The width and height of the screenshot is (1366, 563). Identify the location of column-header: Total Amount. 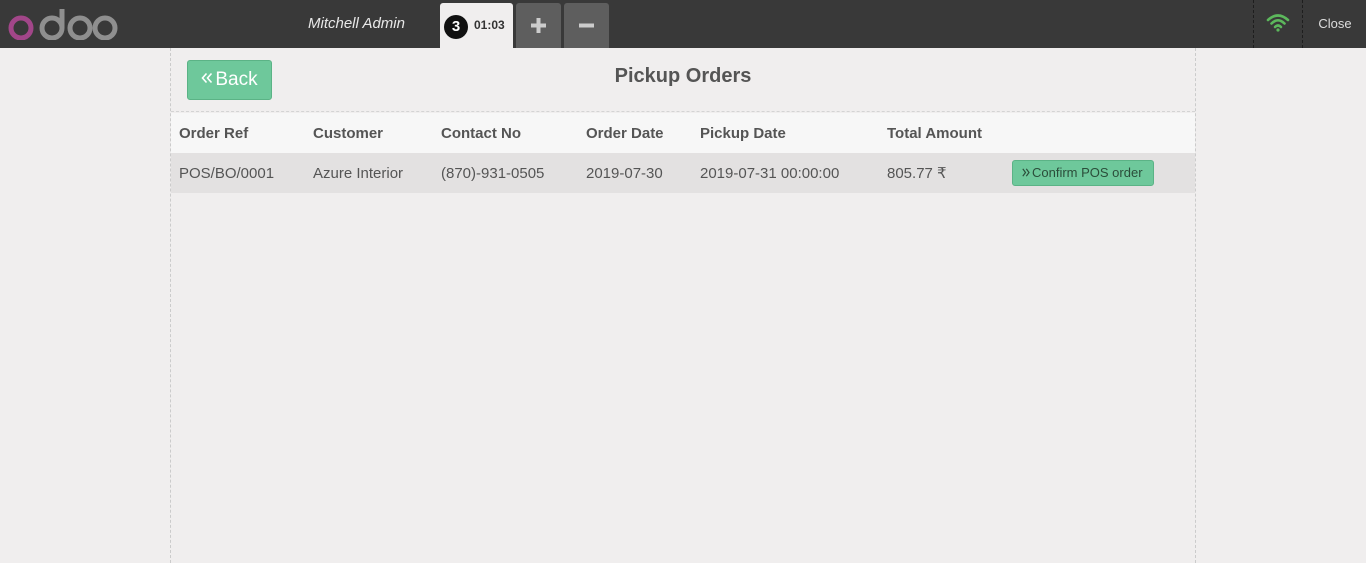
(934, 133).